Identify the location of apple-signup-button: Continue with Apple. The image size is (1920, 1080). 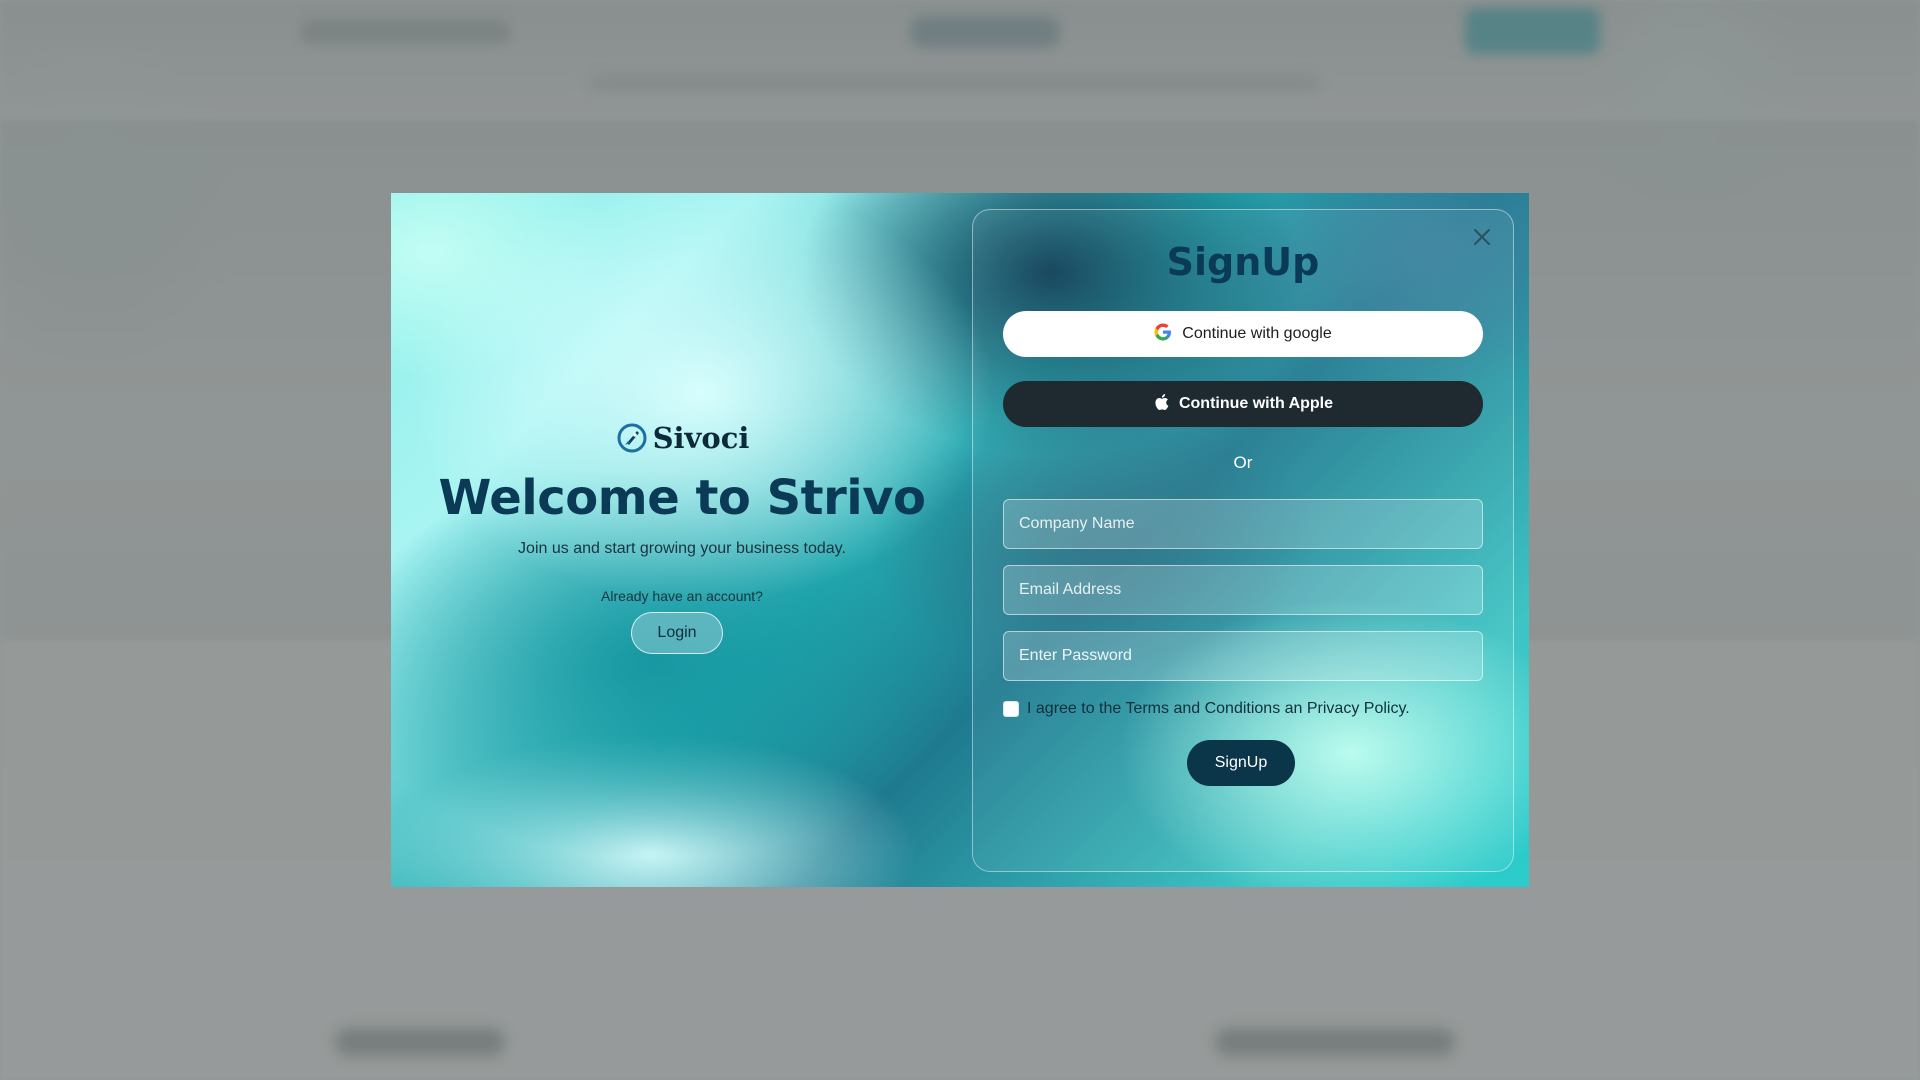
(1243, 404).